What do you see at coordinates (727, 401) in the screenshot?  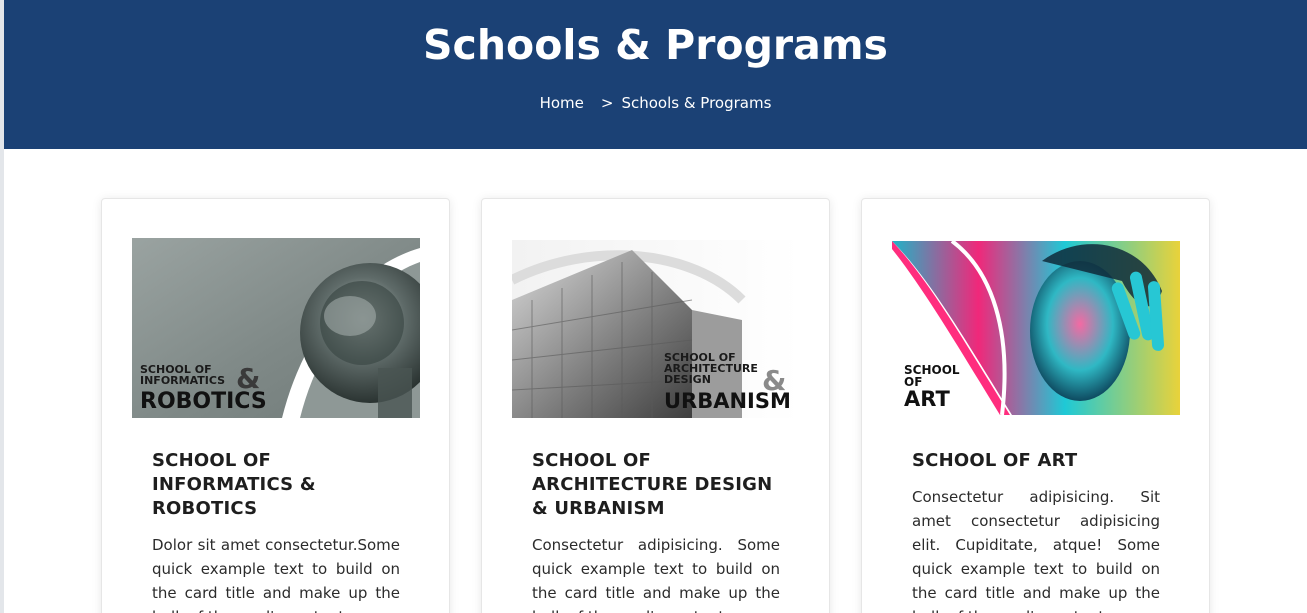 I see `image-text-line4: URBANISM` at bounding box center [727, 401].